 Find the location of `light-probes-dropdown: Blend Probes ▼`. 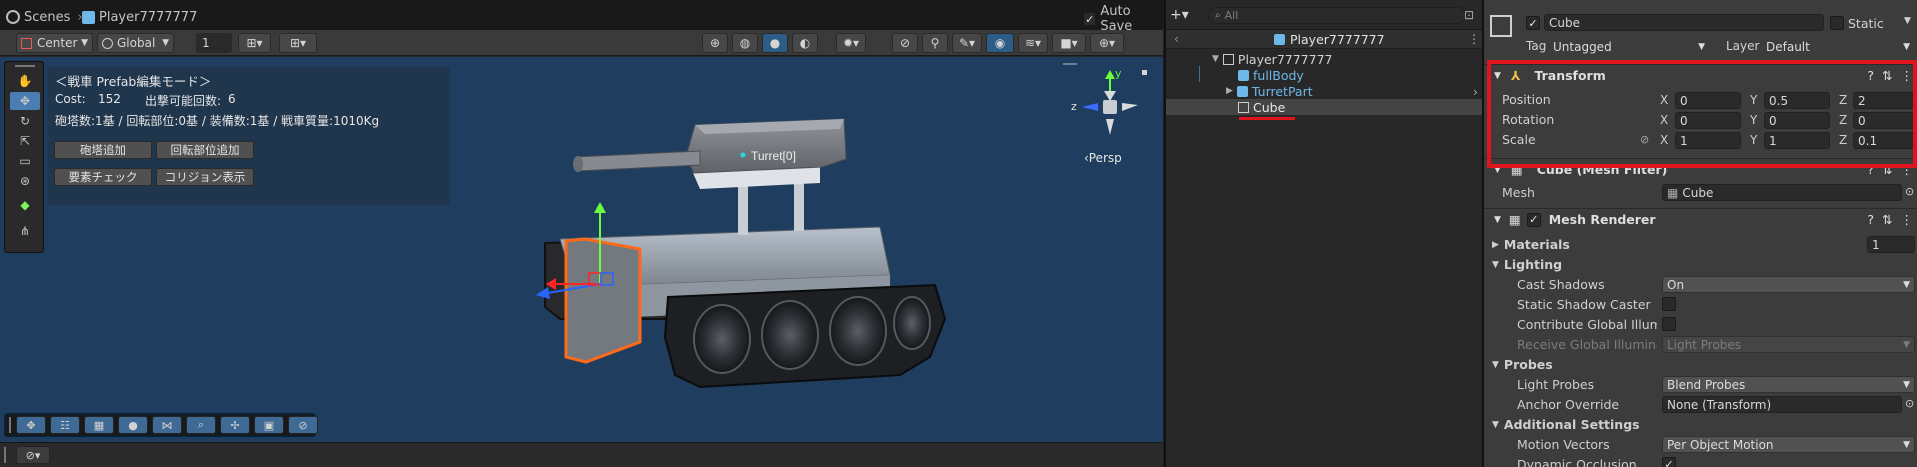

light-probes-dropdown: Blend Probes ▼ is located at coordinates (1788, 384).